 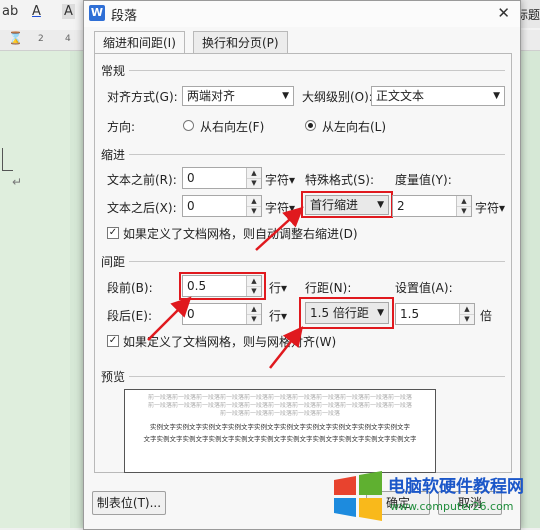 I want to click on indent-before-value: 0, so click(x=191, y=178).